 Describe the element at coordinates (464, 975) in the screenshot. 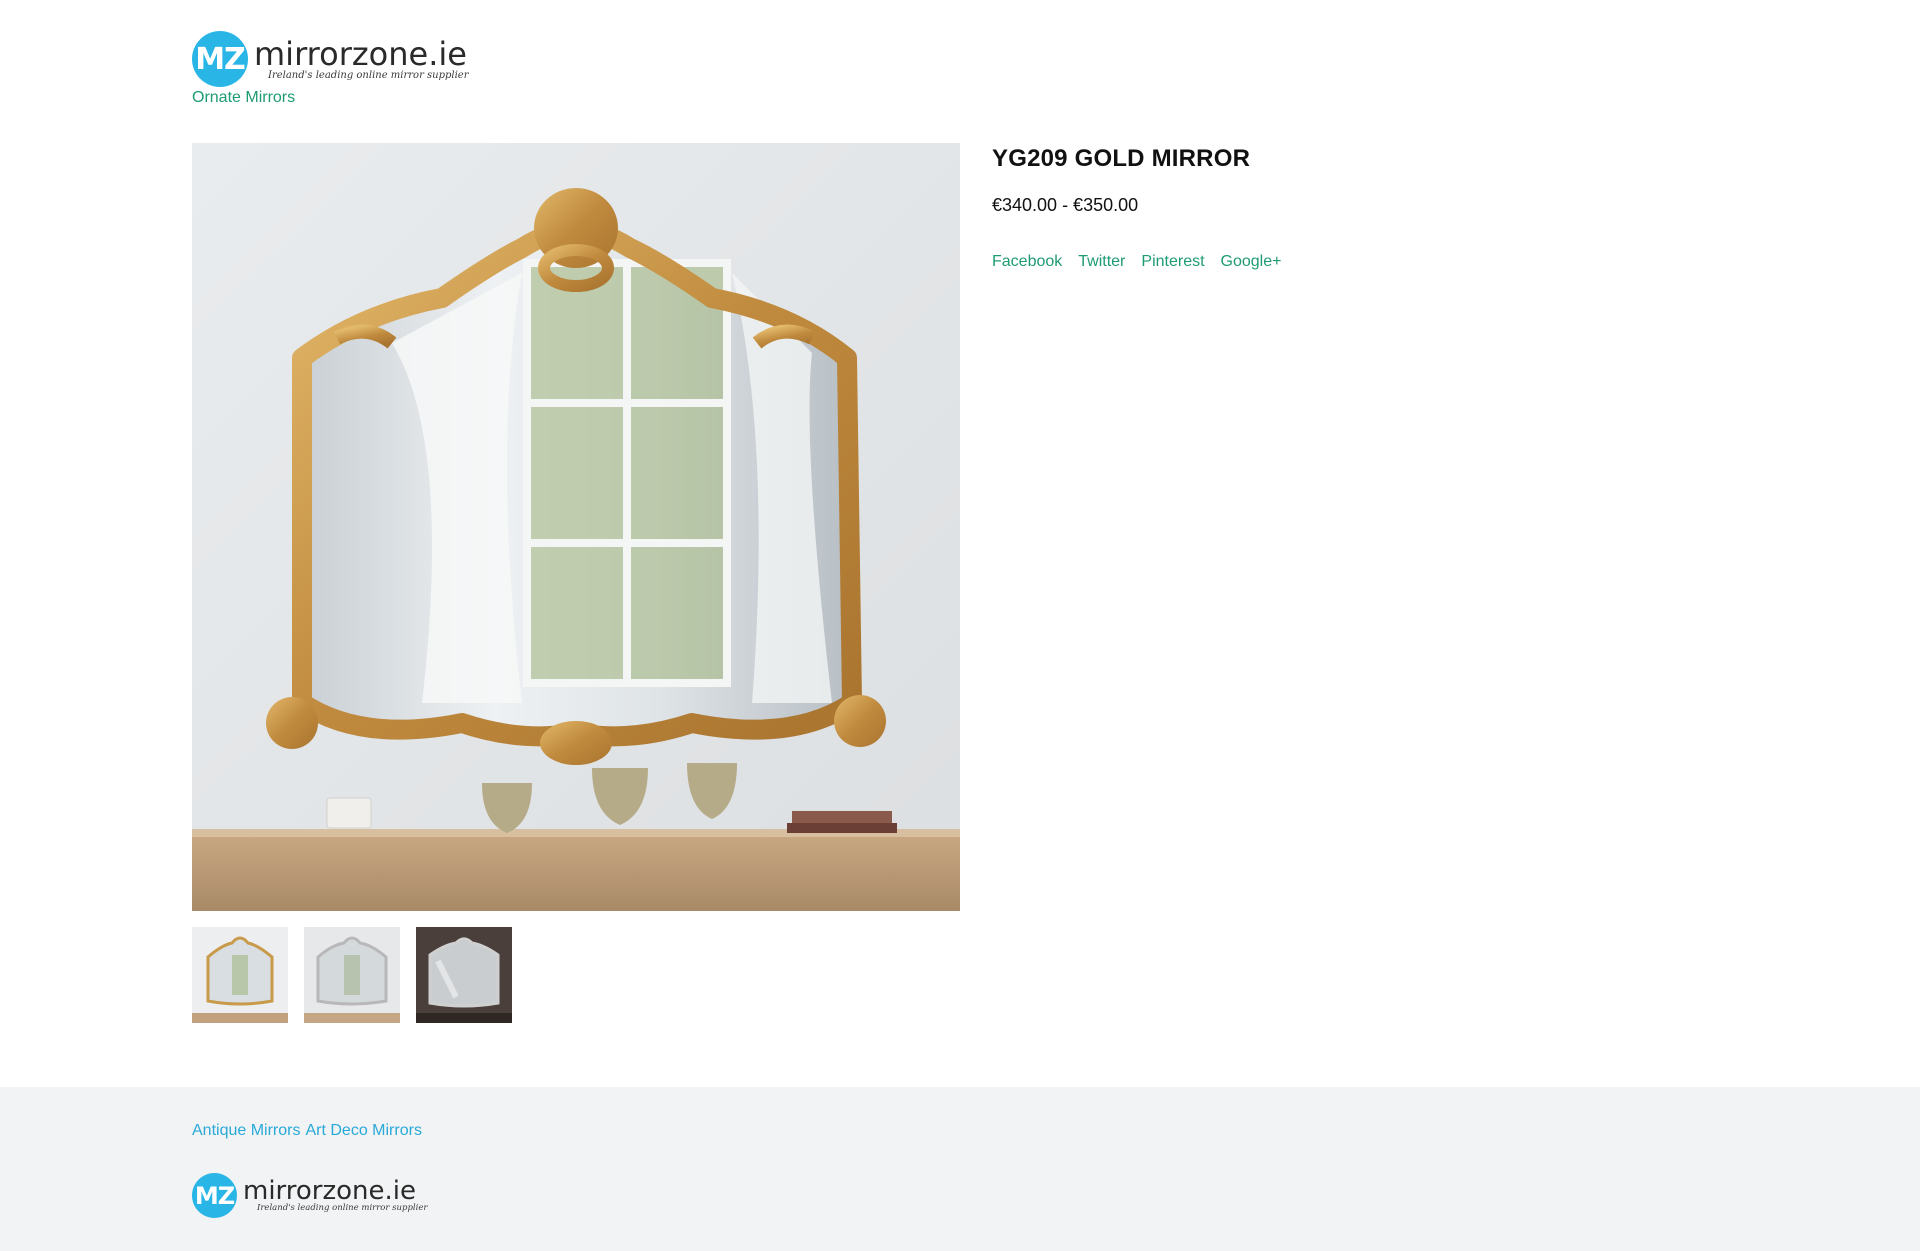

I see `thumbnail-silver-dark` at that location.